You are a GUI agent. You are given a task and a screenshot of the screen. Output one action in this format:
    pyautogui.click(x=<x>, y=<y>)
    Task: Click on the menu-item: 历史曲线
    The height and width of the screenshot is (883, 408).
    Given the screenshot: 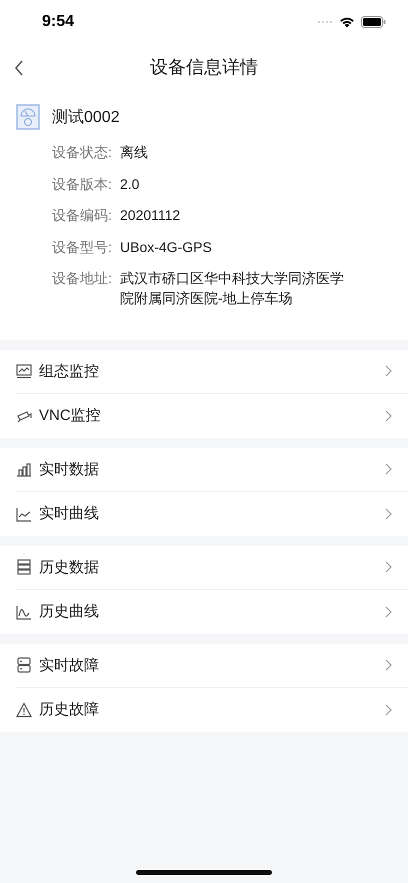 What is the action you would take?
    pyautogui.click(x=212, y=612)
    